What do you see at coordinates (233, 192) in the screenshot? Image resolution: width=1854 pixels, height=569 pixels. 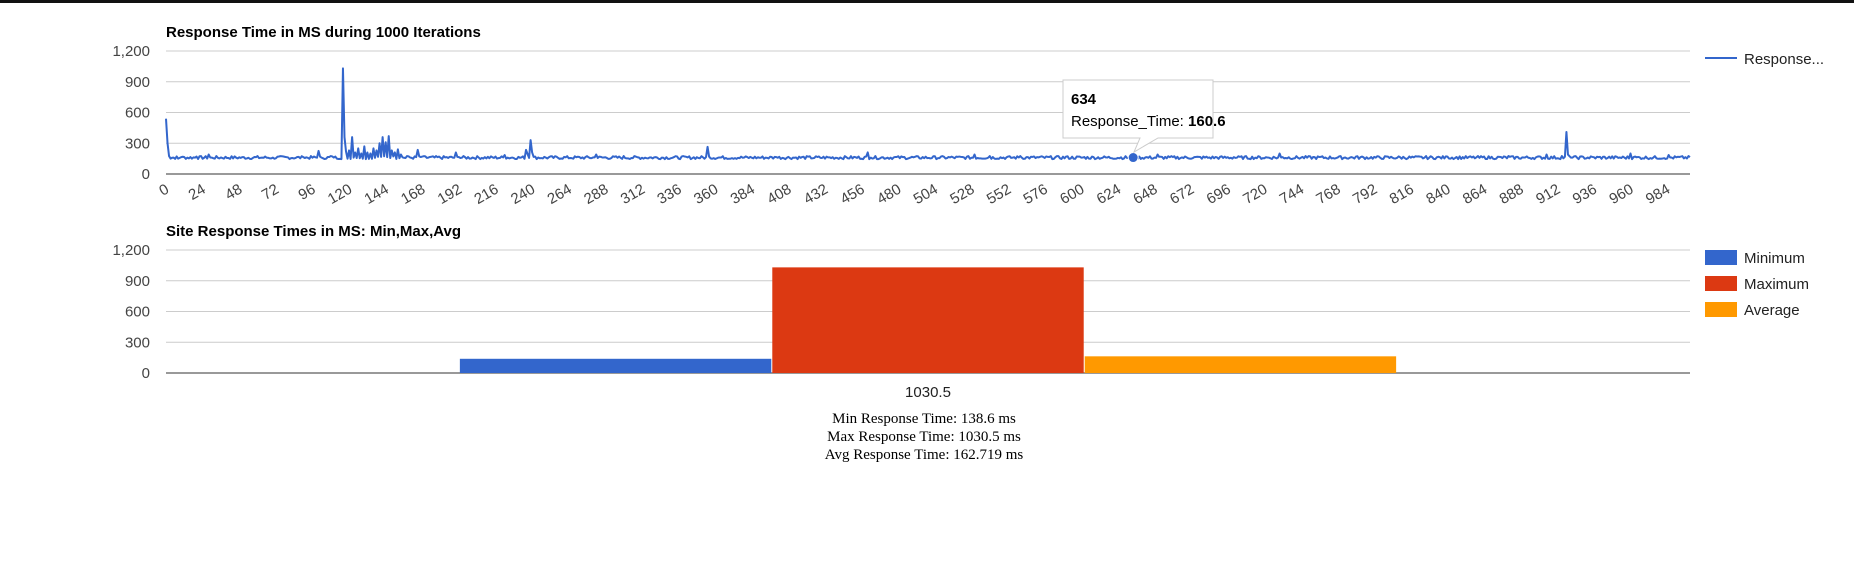 I see `line-x-tick-label: 48` at bounding box center [233, 192].